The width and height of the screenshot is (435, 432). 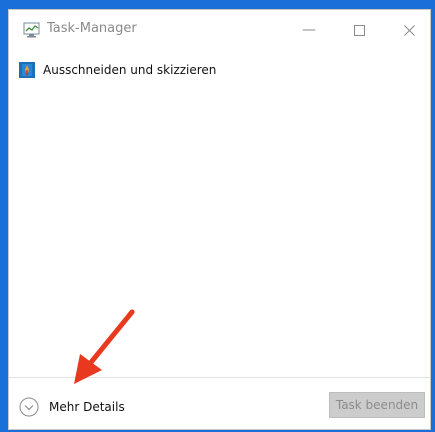 I want to click on minimize-button: —, so click(x=309, y=30).